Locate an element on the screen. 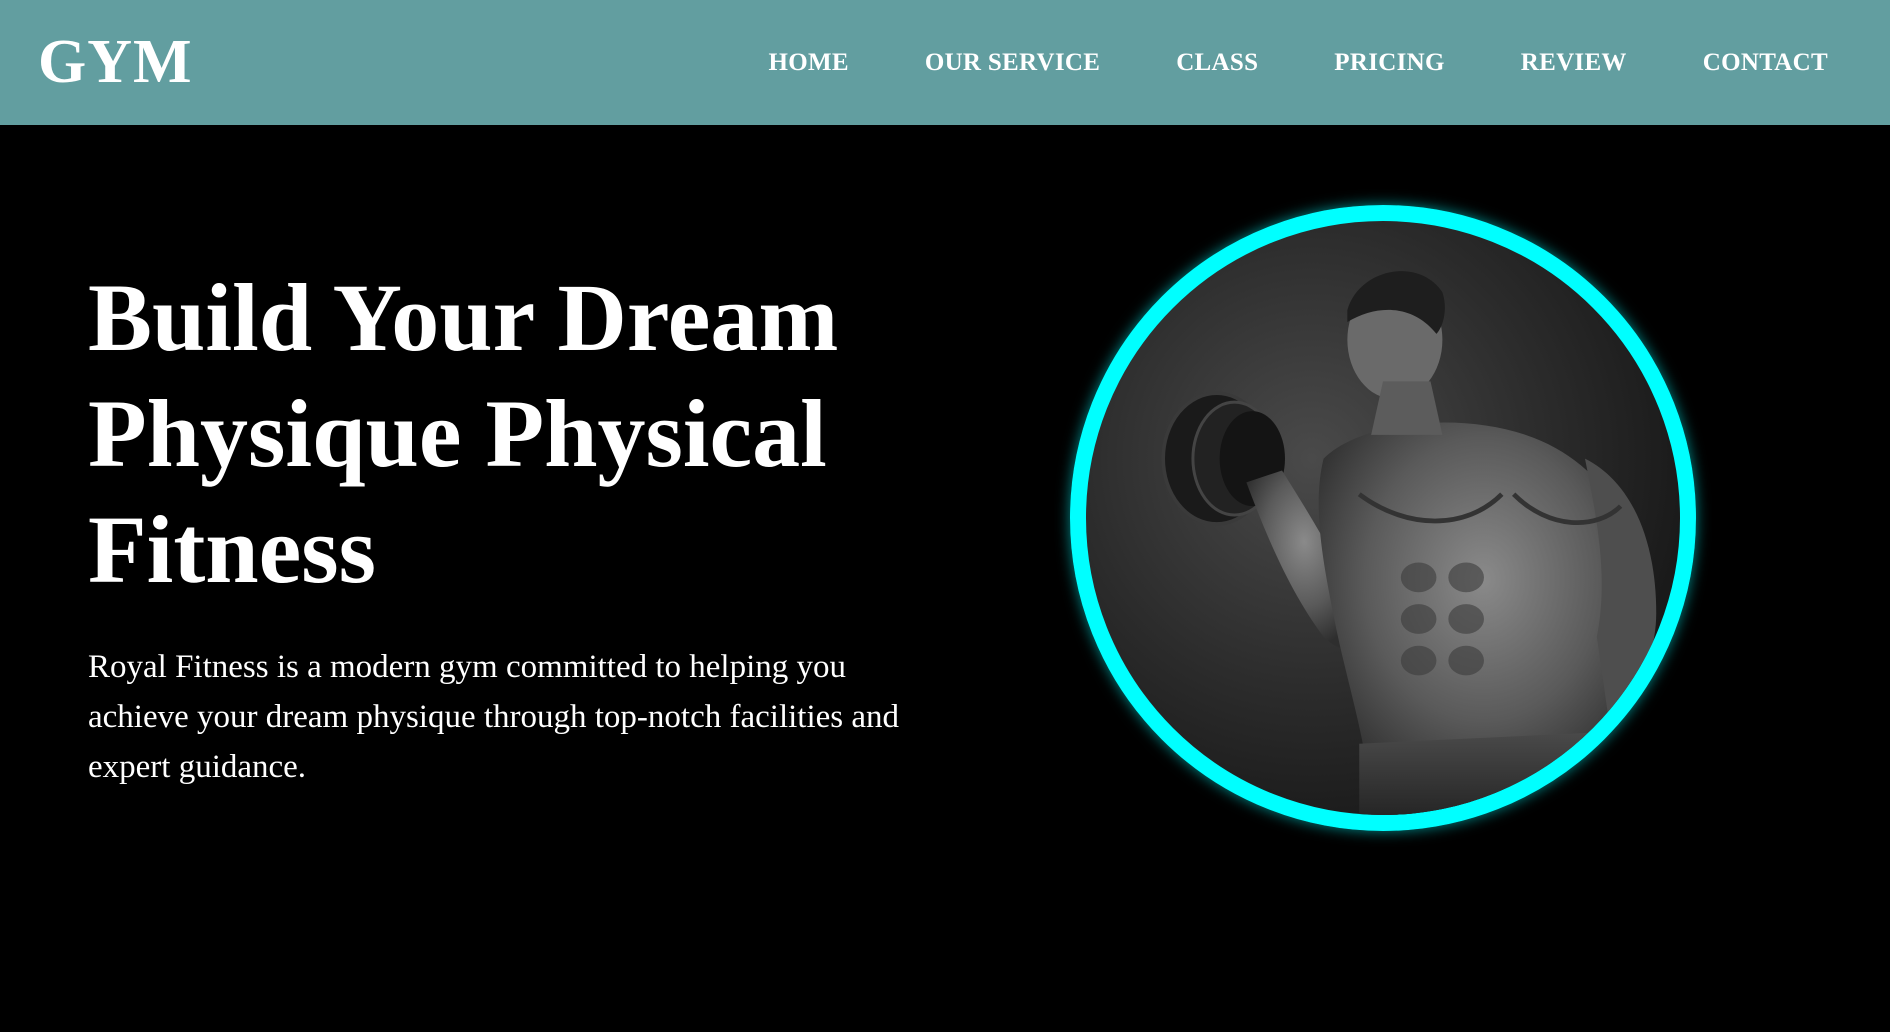  nav-item-home: HOME is located at coordinates (808, 63).